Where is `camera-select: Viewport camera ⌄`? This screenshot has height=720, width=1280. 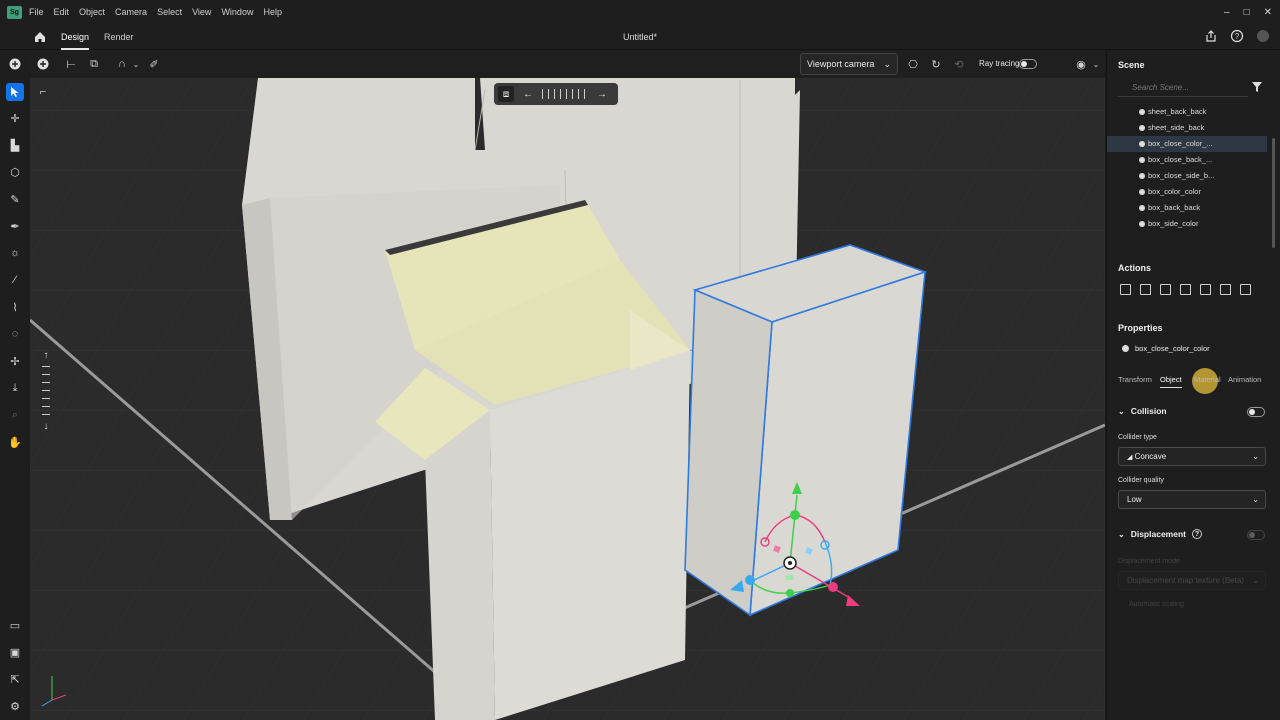 camera-select: Viewport camera ⌄ is located at coordinates (849, 64).